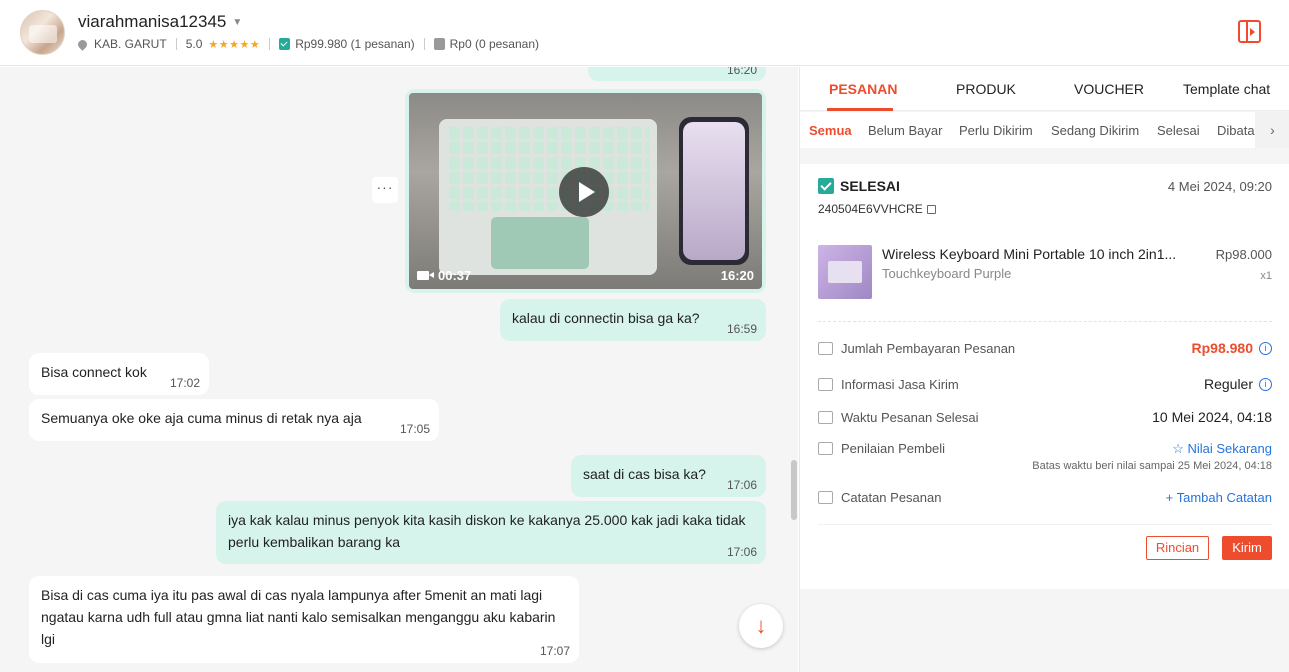 This screenshot has width=1289, height=672. What do you see at coordinates (355, 44) in the screenshot?
I see `completed-orders: Rp99.980 (1 pesanan)` at bounding box center [355, 44].